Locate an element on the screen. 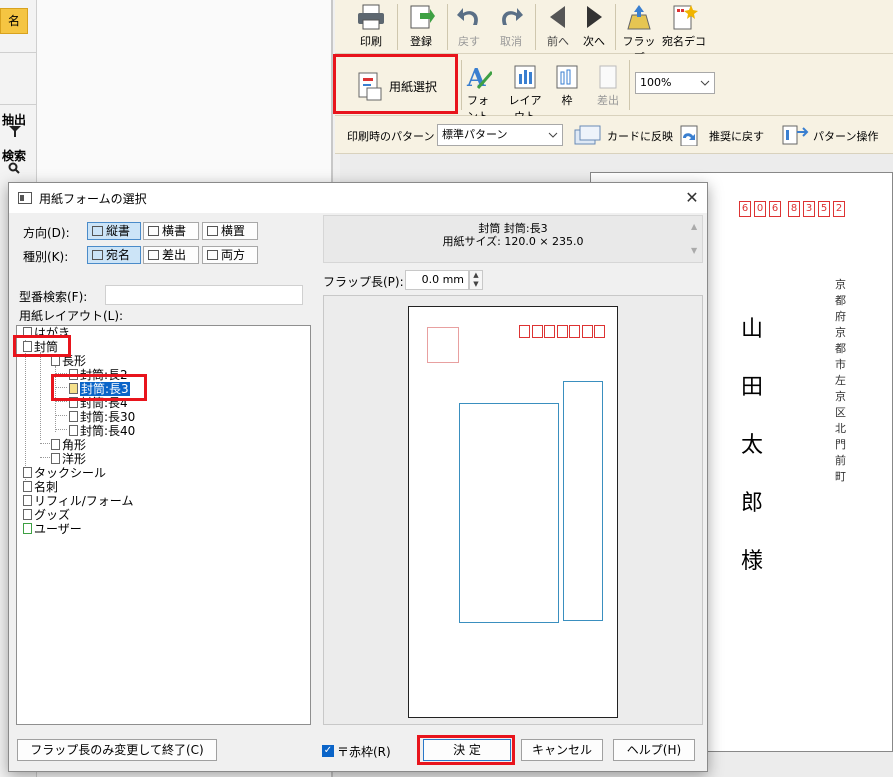  postal-digit-box: 8 is located at coordinates (794, 209).